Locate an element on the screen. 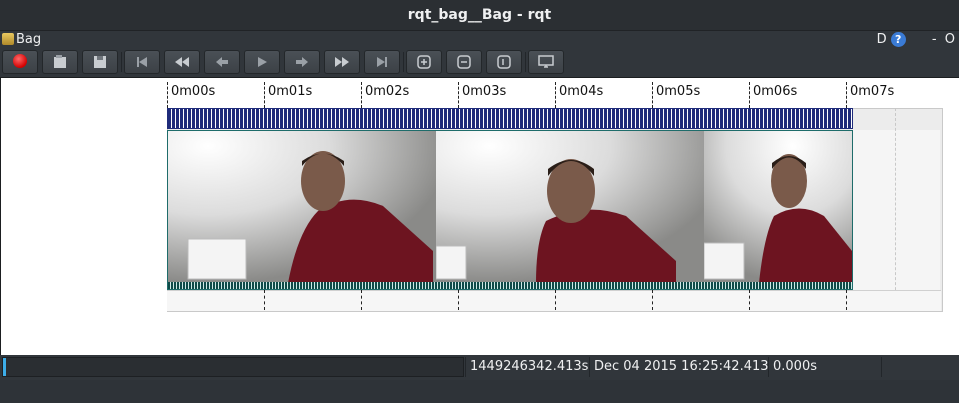 This screenshot has width=959, height=403. faster-button is located at coordinates (342, 62).